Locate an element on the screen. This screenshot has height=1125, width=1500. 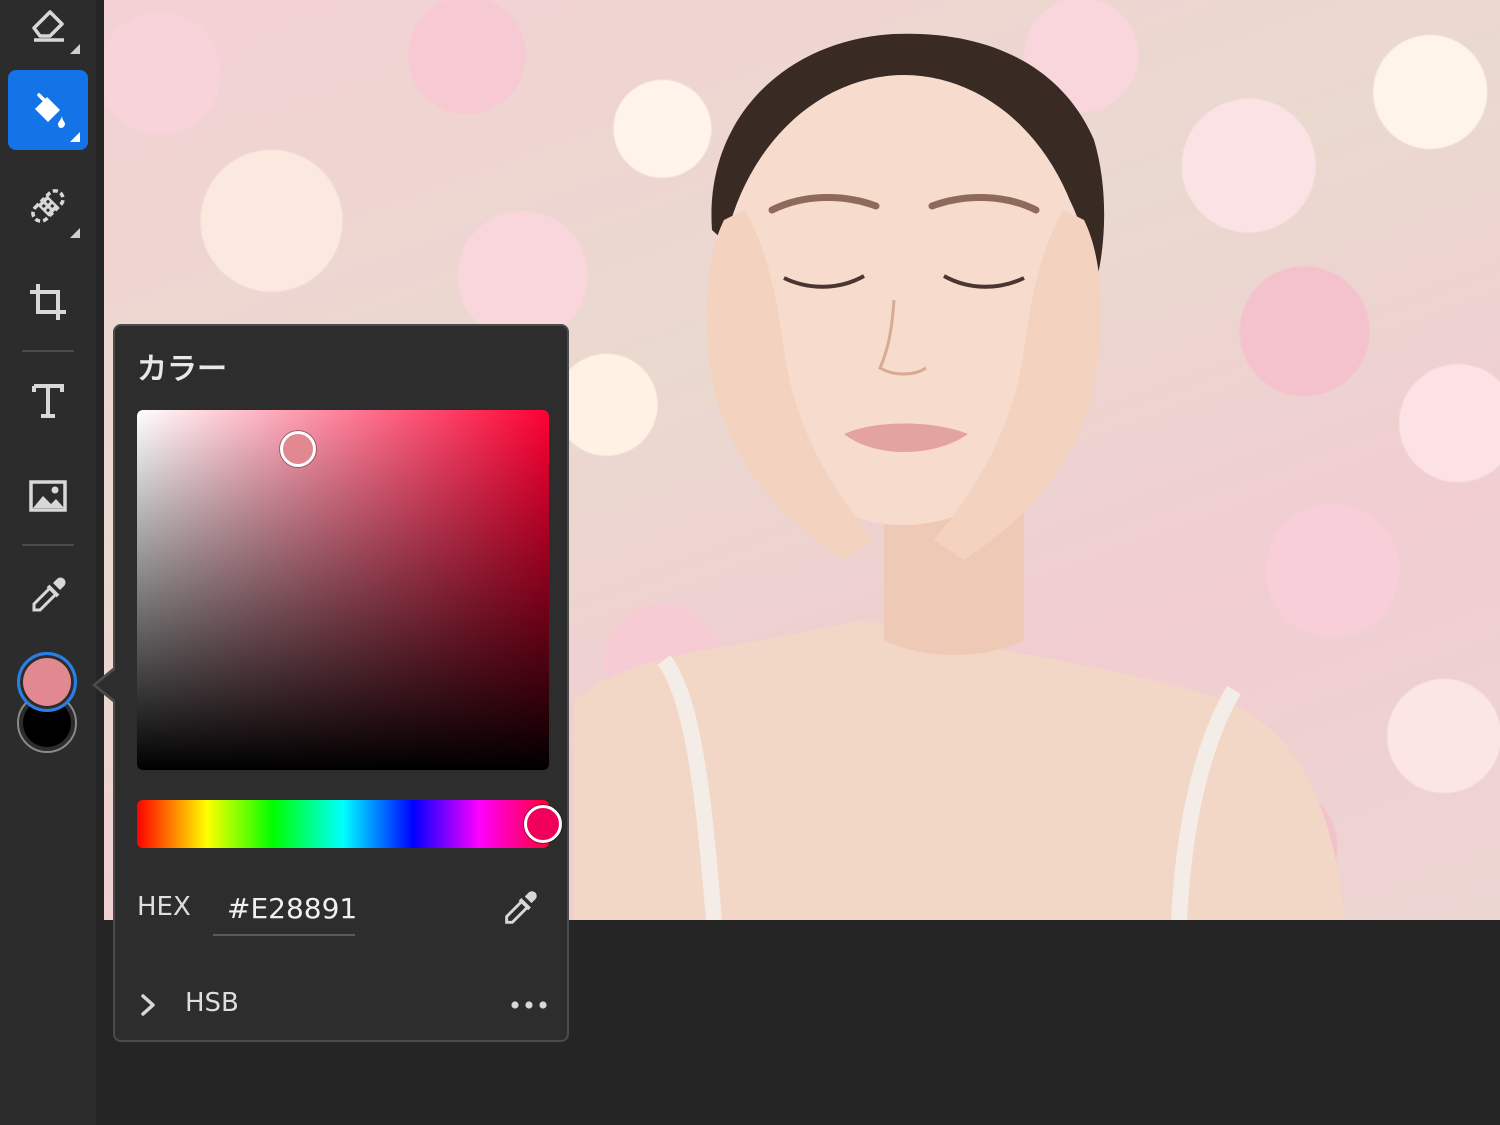
color-field-handle is located at coordinates (298, 449).